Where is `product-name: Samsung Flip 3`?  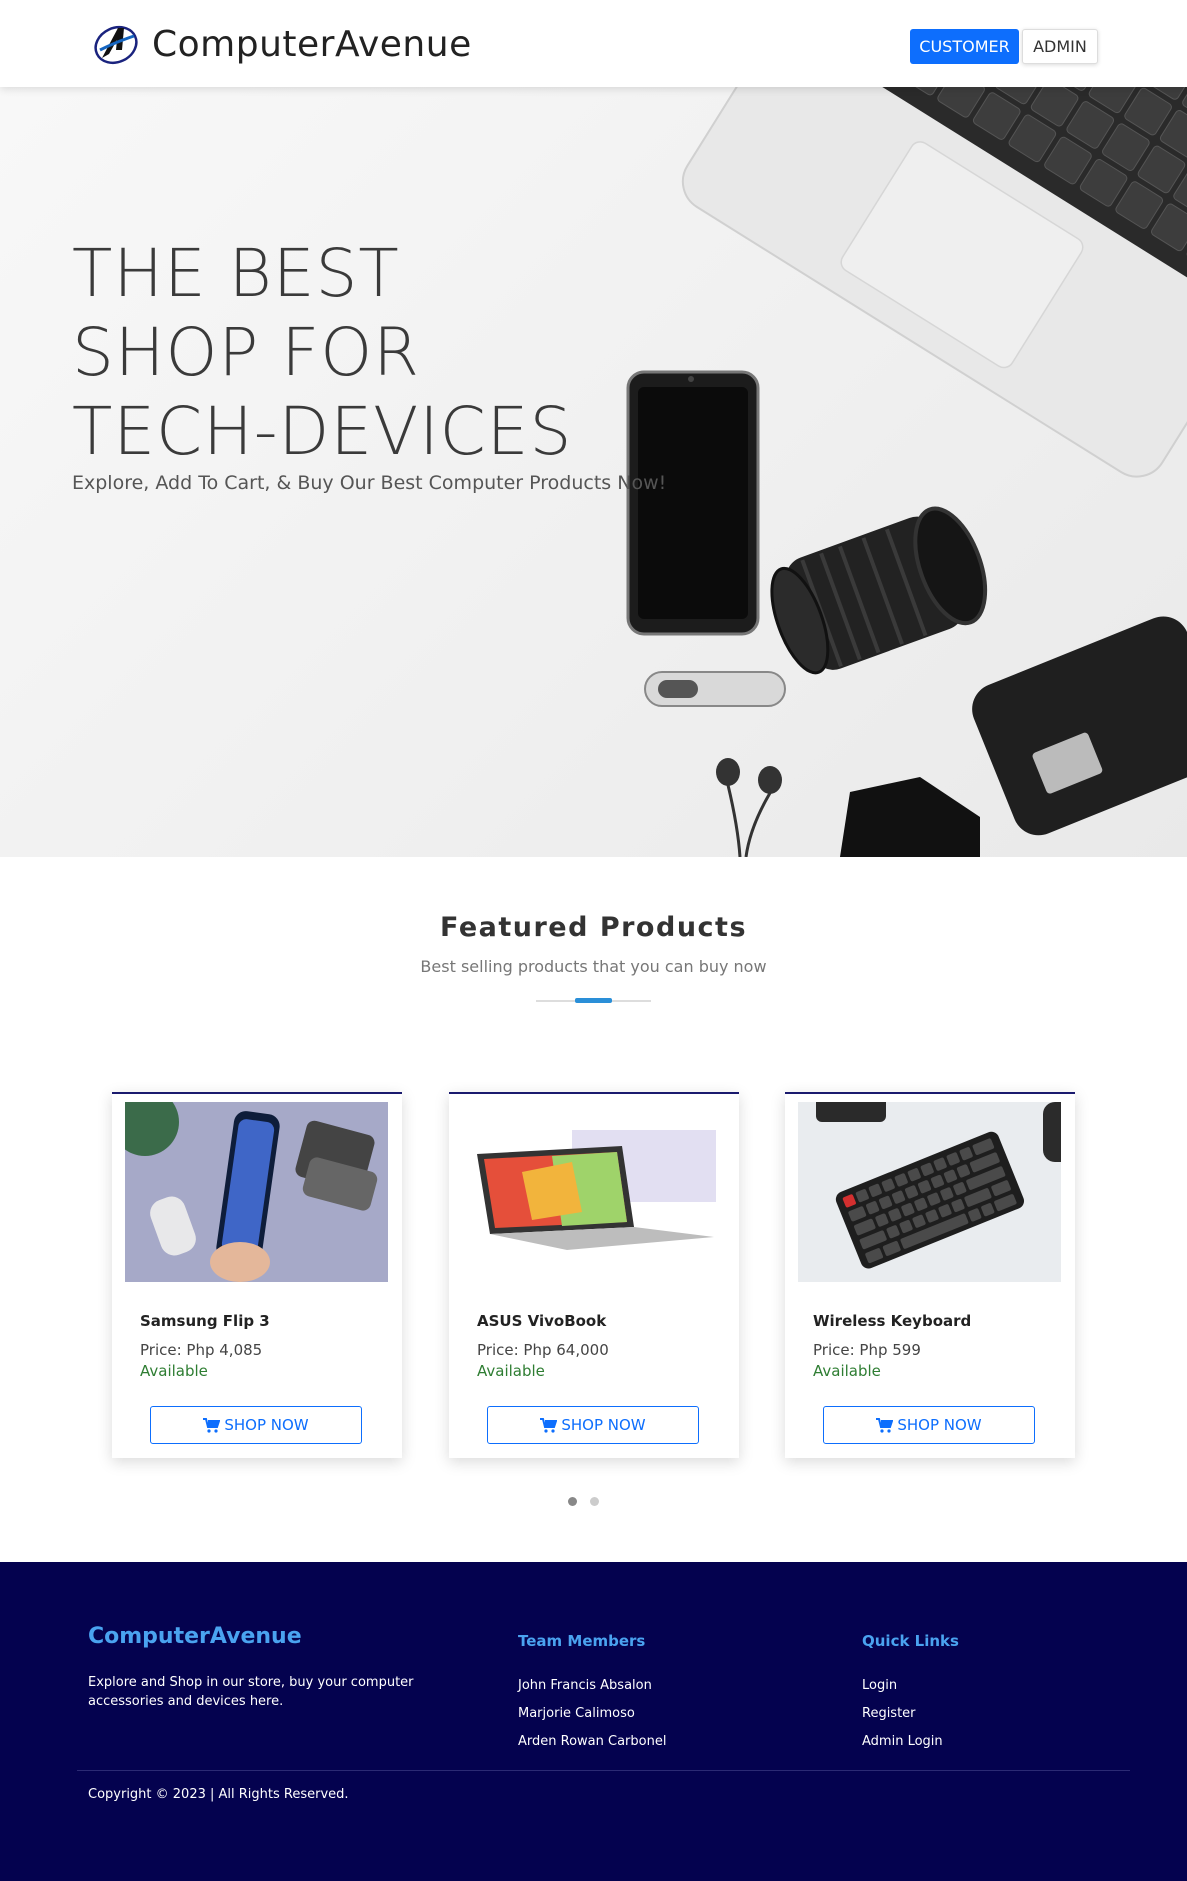
product-name: Samsung Flip 3 is located at coordinates (205, 1321).